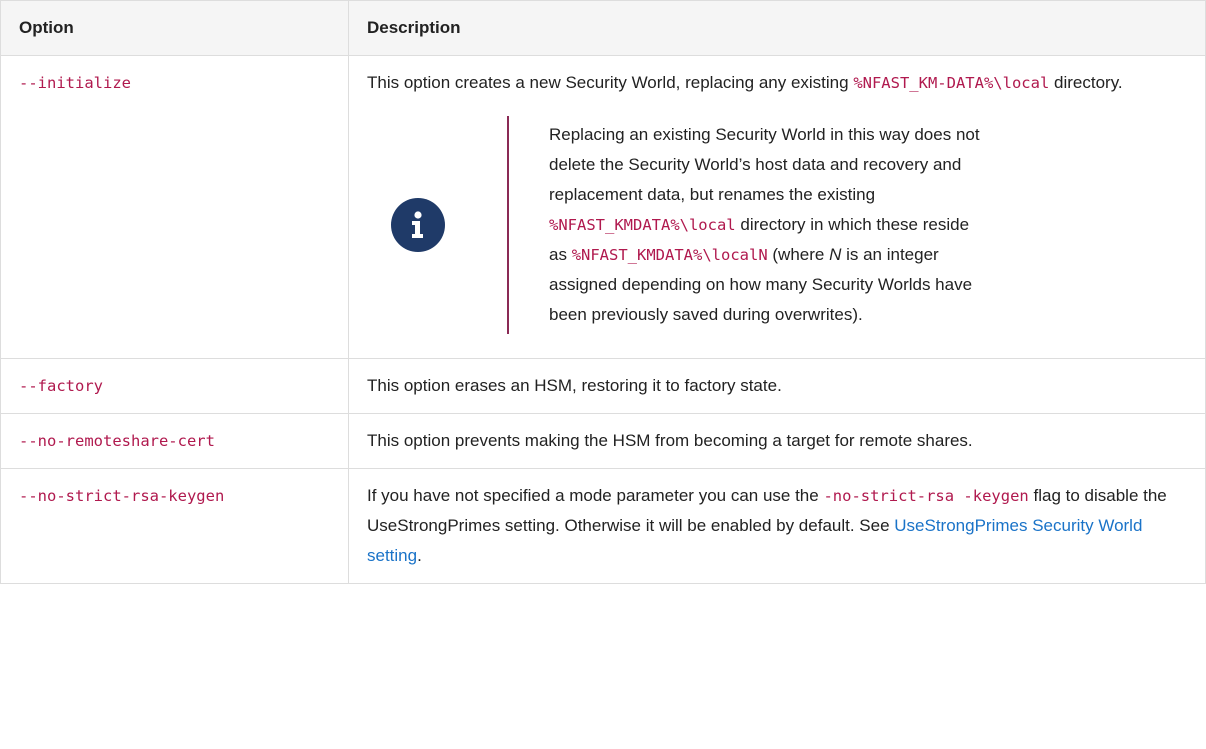 Image resolution: width=1206 pixels, height=749 pixels. What do you see at coordinates (798, 254) in the screenshot?
I see `note-text-part: (where` at bounding box center [798, 254].